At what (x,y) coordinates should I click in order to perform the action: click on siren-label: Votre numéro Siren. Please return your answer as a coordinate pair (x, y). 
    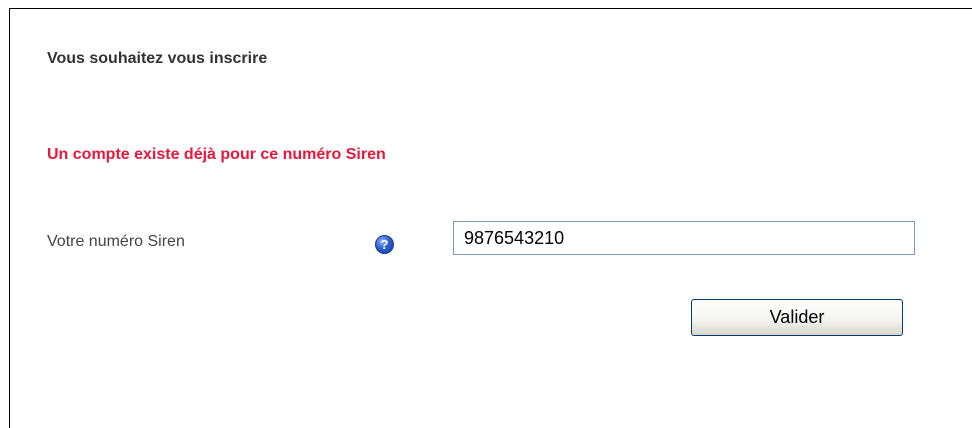
    Looking at the image, I should click on (116, 241).